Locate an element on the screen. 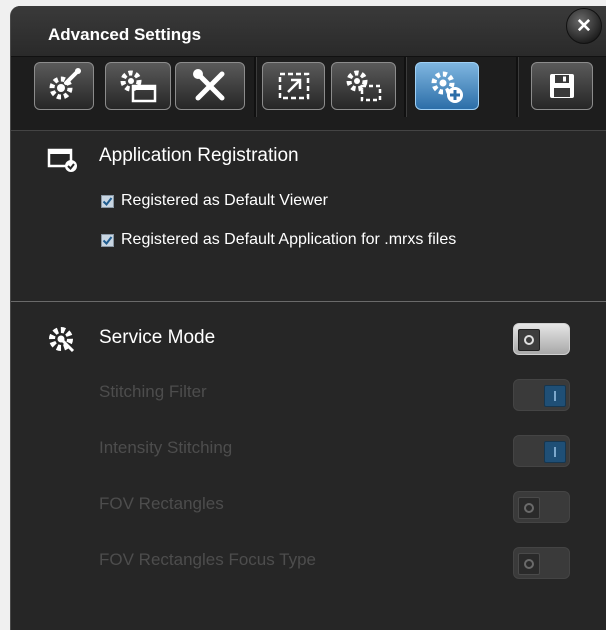 The image size is (606, 630). default-viewer-checkbox: Registered as Default Viewer is located at coordinates (214, 201).